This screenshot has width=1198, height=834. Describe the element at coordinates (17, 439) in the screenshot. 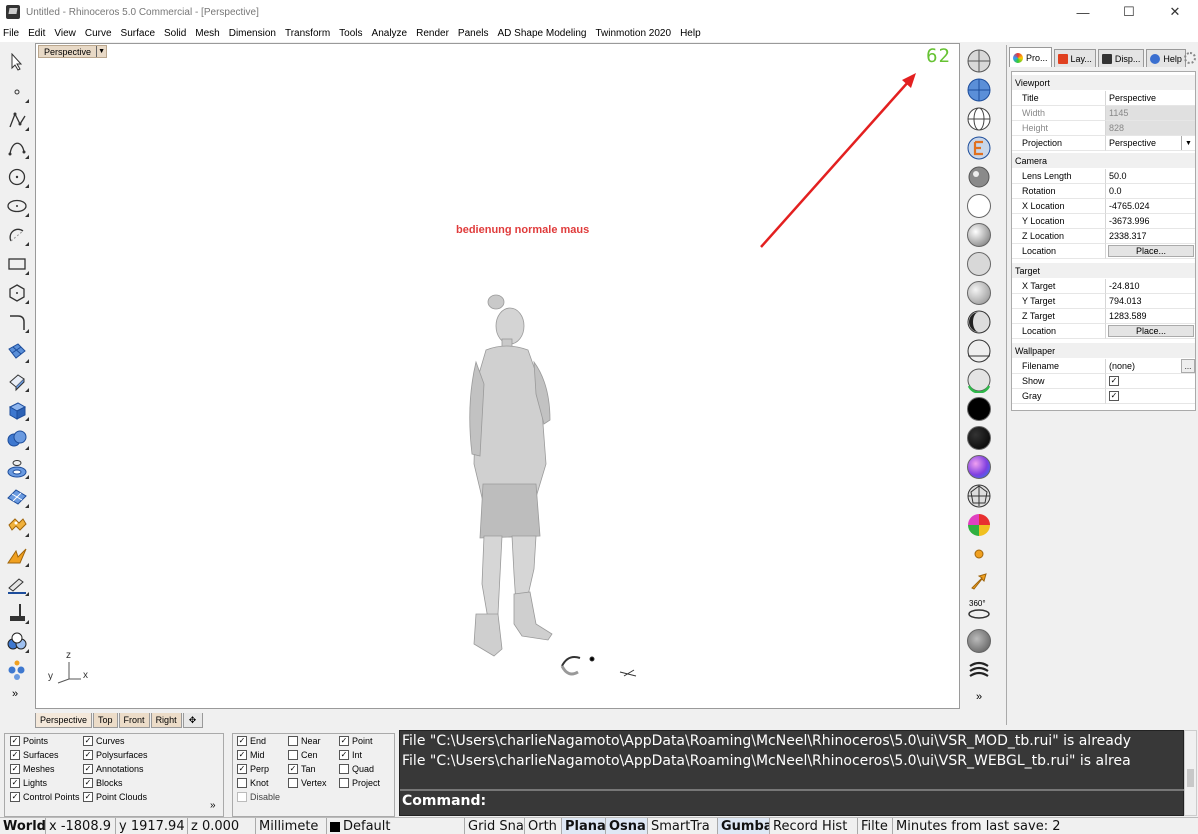

I see `solid-tools-icon` at that location.